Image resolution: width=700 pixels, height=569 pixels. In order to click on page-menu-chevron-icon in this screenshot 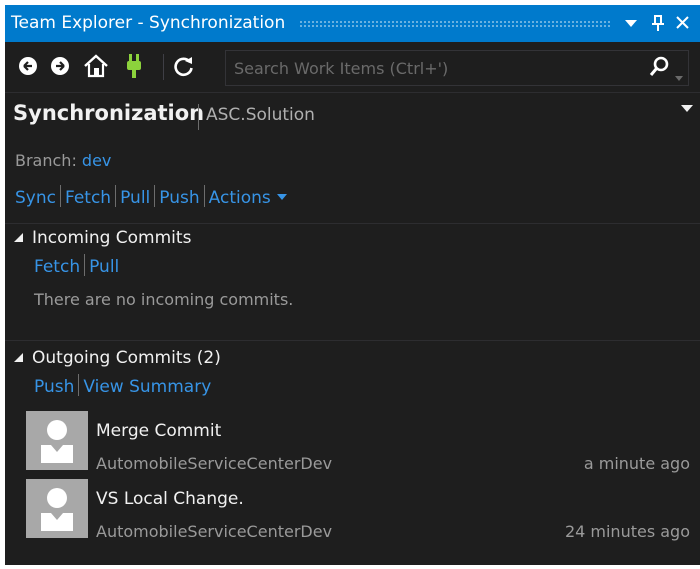, I will do `click(687, 108)`.